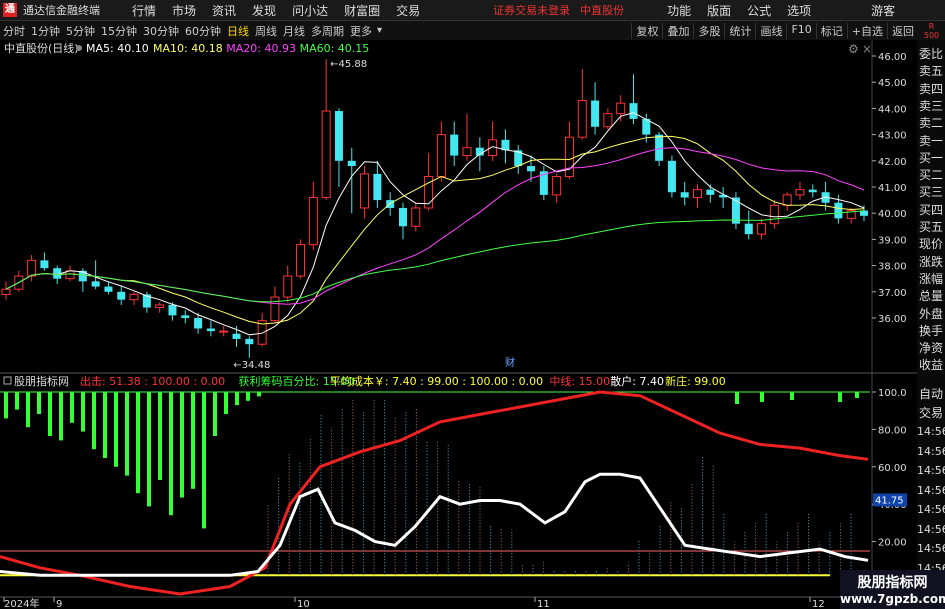 The image size is (945, 609). Describe the element at coordinates (931, 243) in the screenshot. I see `quote-label-11: 现价` at that location.